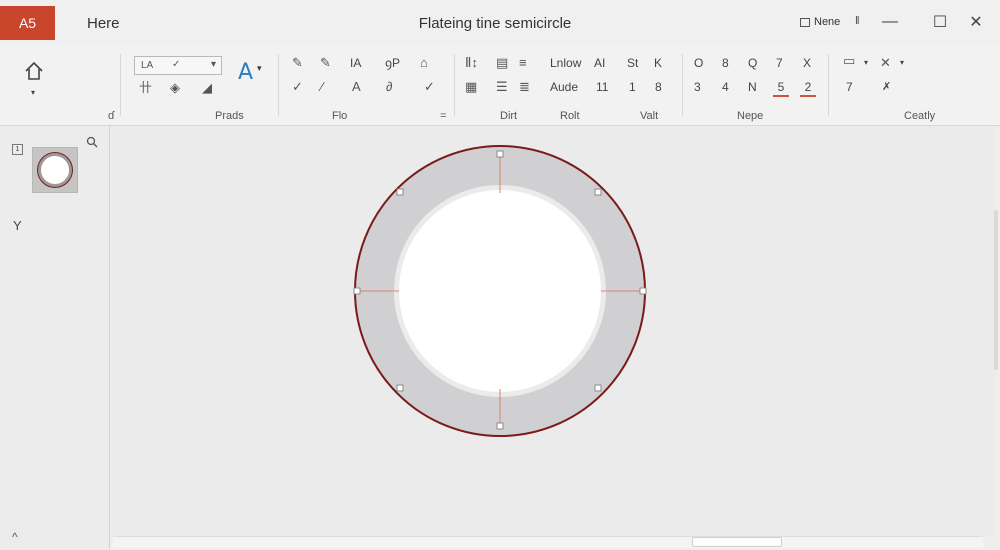  What do you see at coordinates (297, 63) in the screenshot?
I see `pen-icon: ✎` at bounding box center [297, 63].